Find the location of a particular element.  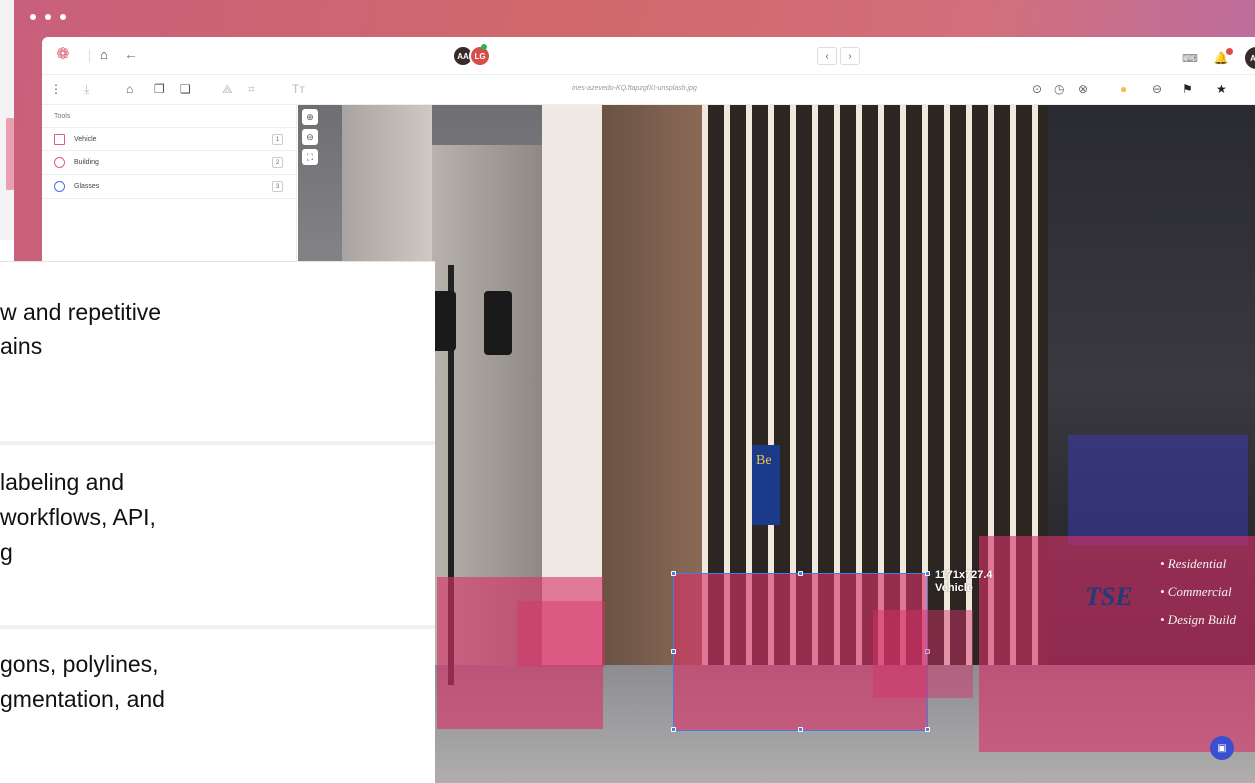

hotkey-badge: 2 is located at coordinates (277, 162).